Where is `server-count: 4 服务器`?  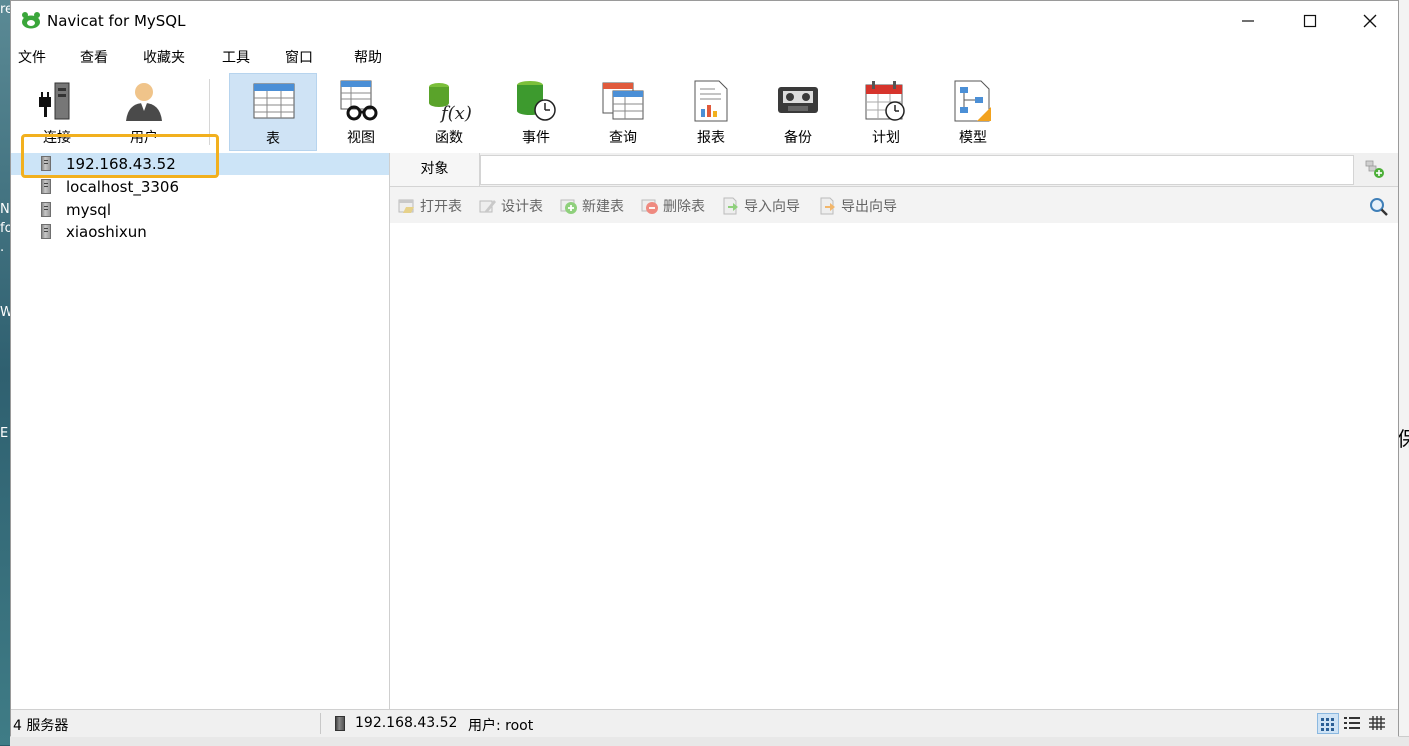 server-count: 4 服务器 is located at coordinates (41, 726).